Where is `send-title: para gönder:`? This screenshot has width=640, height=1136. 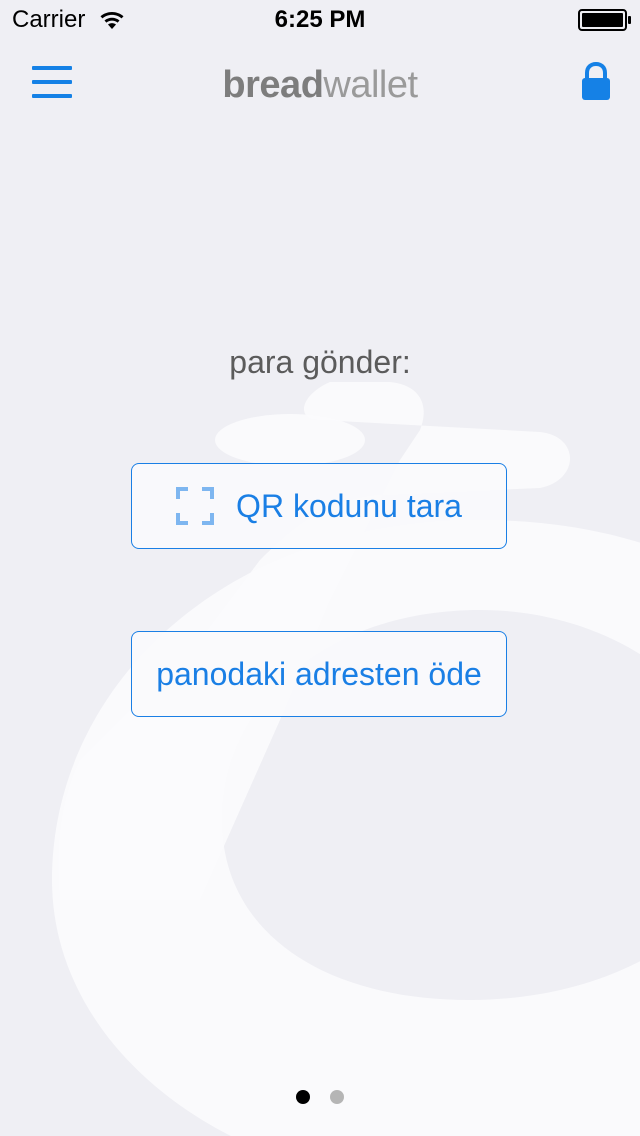
send-title: para gönder: is located at coordinates (320, 362).